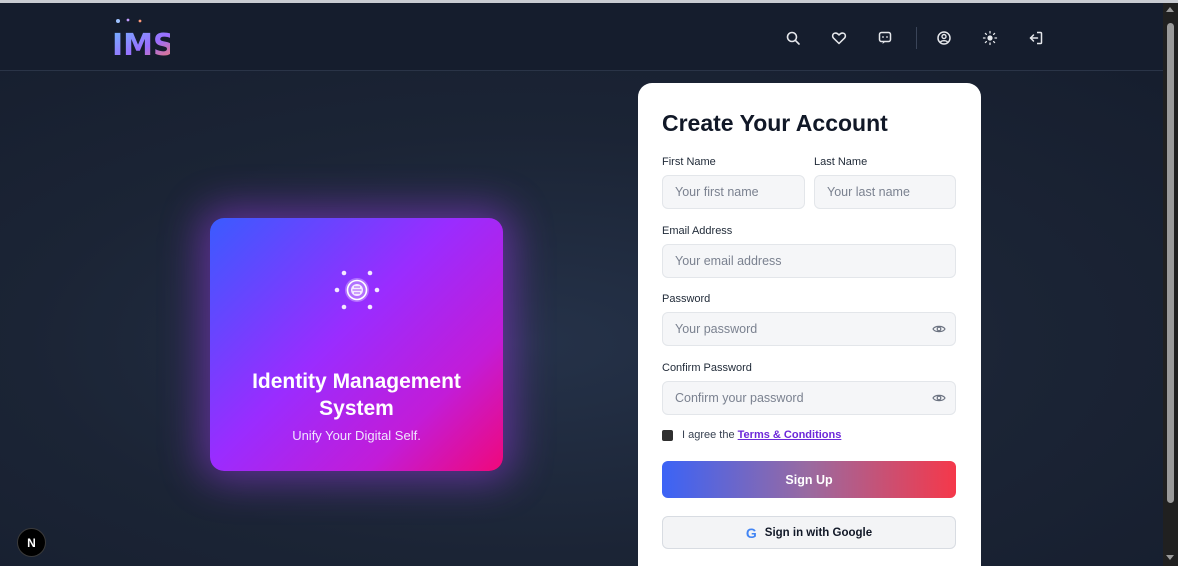 The image size is (1178, 566). What do you see at coordinates (581, 37) in the screenshot?
I see `top-navbar: IMS` at bounding box center [581, 37].